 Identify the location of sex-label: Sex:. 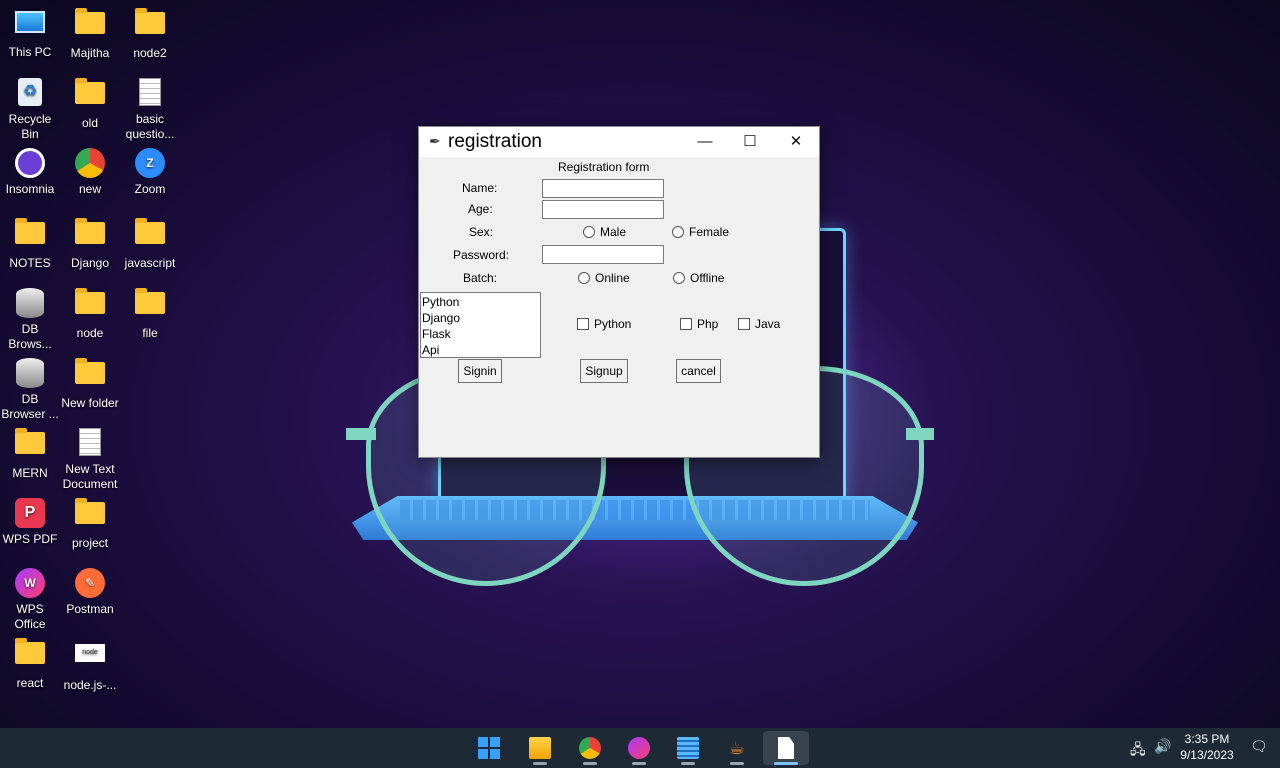
(481, 232).